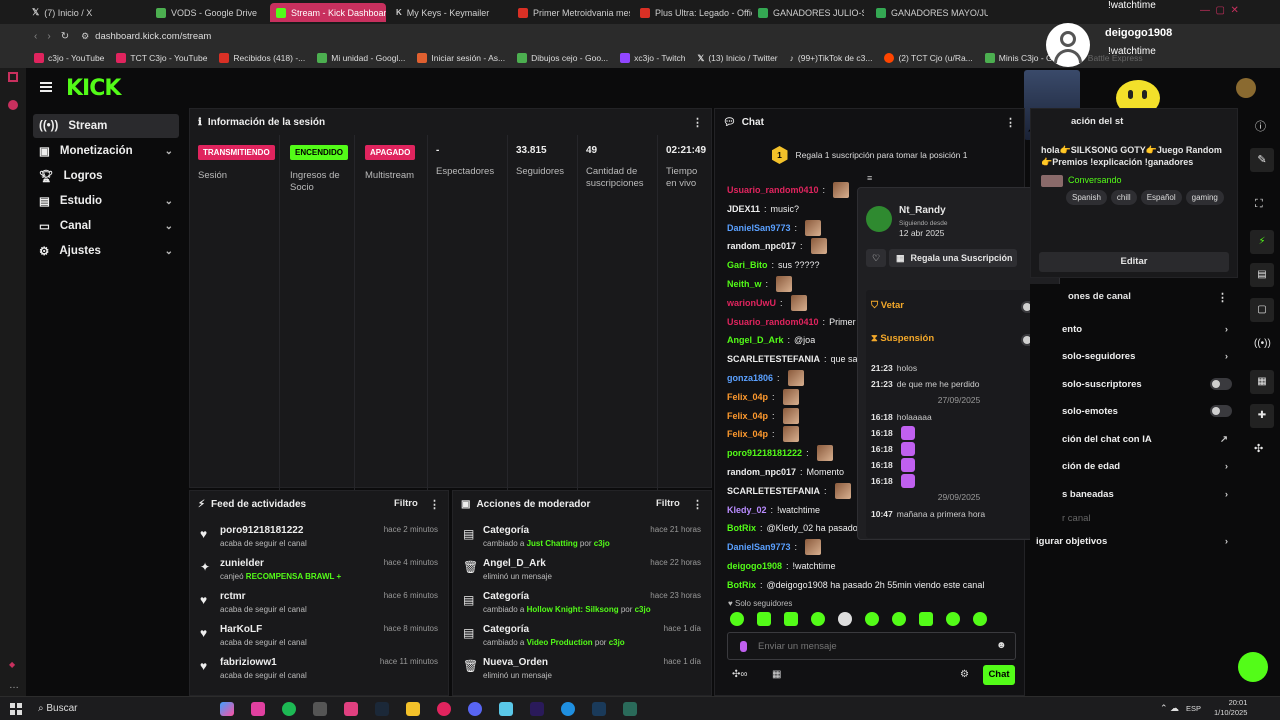  Describe the element at coordinates (12, 664) in the screenshot. I see `extensions-icon: ◆` at that location.